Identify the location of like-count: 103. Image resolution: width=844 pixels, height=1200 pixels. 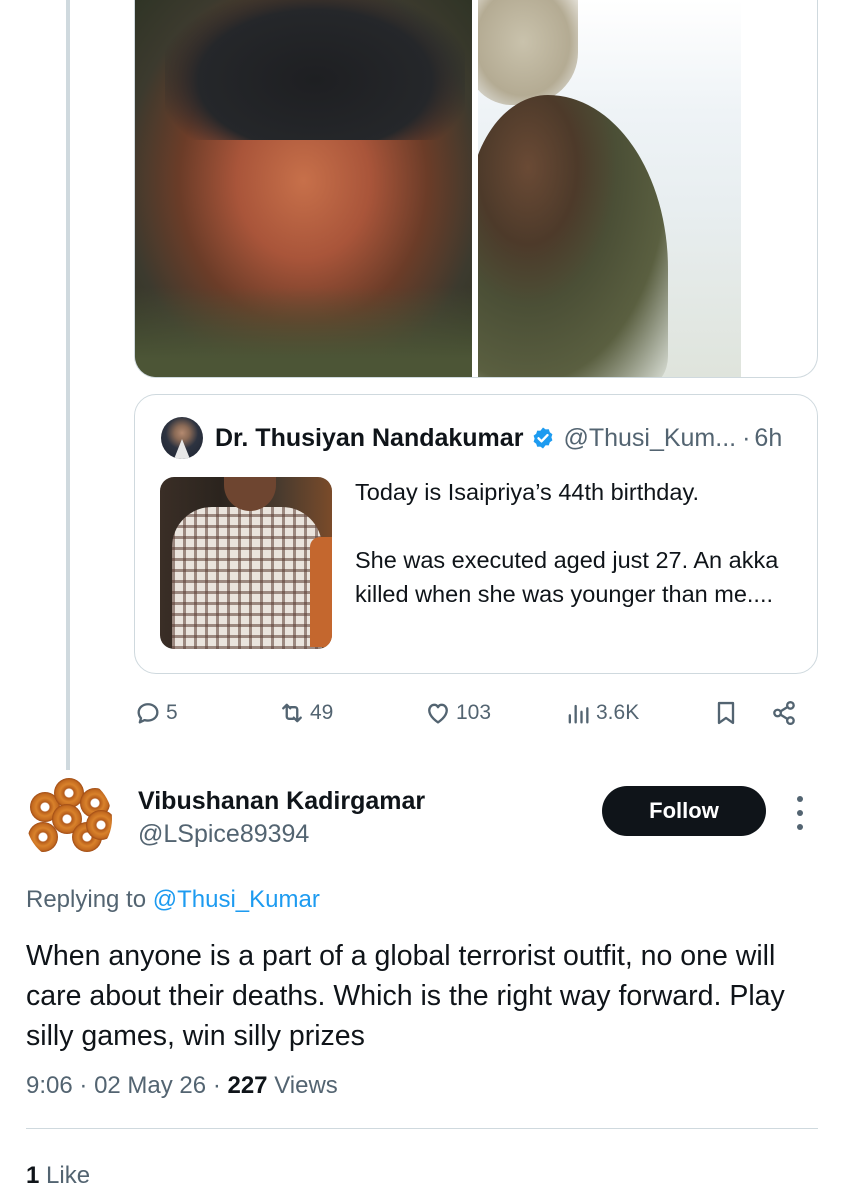
(474, 712).